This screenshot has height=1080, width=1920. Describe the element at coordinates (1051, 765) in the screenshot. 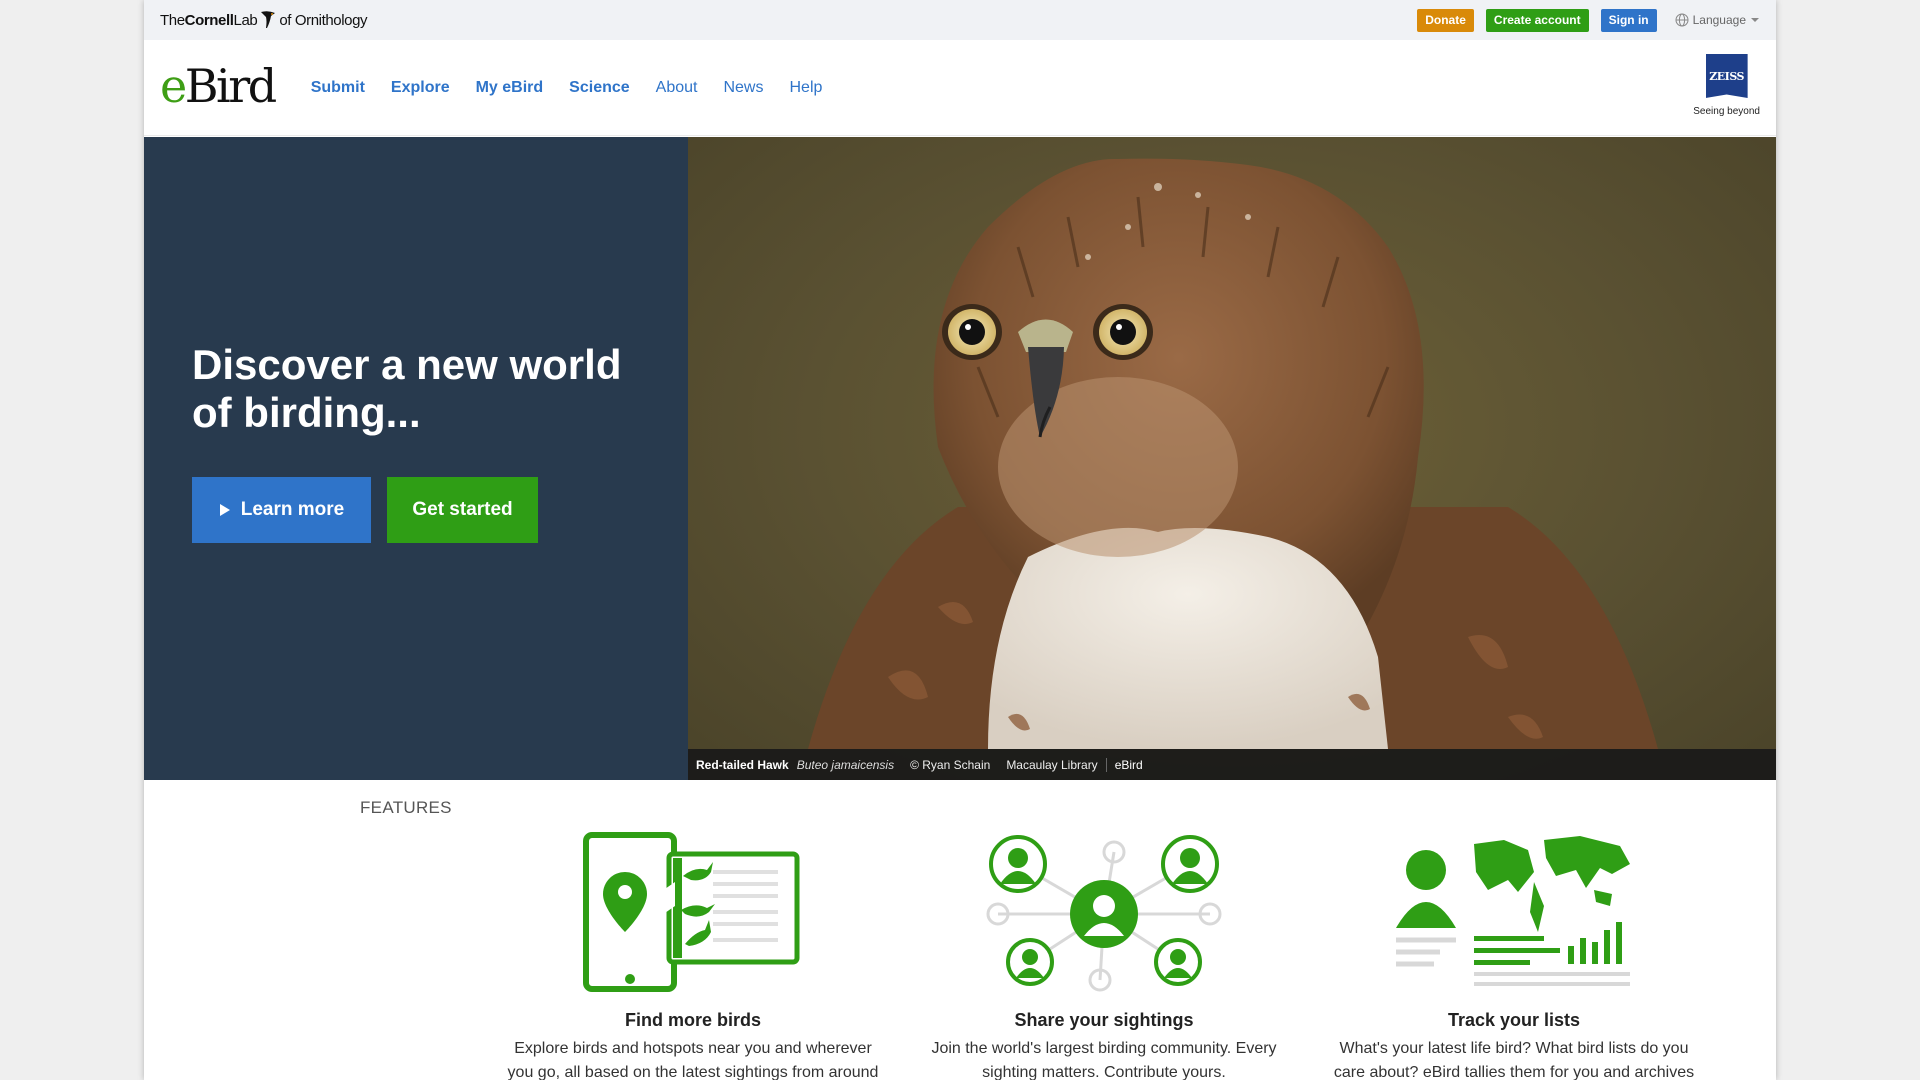

I see `caption-source-macaulay: Macaulay Library` at that location.